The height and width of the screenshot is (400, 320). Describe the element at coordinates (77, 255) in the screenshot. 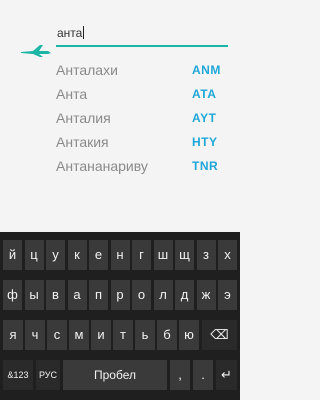

I see `key-к: к` at that location.